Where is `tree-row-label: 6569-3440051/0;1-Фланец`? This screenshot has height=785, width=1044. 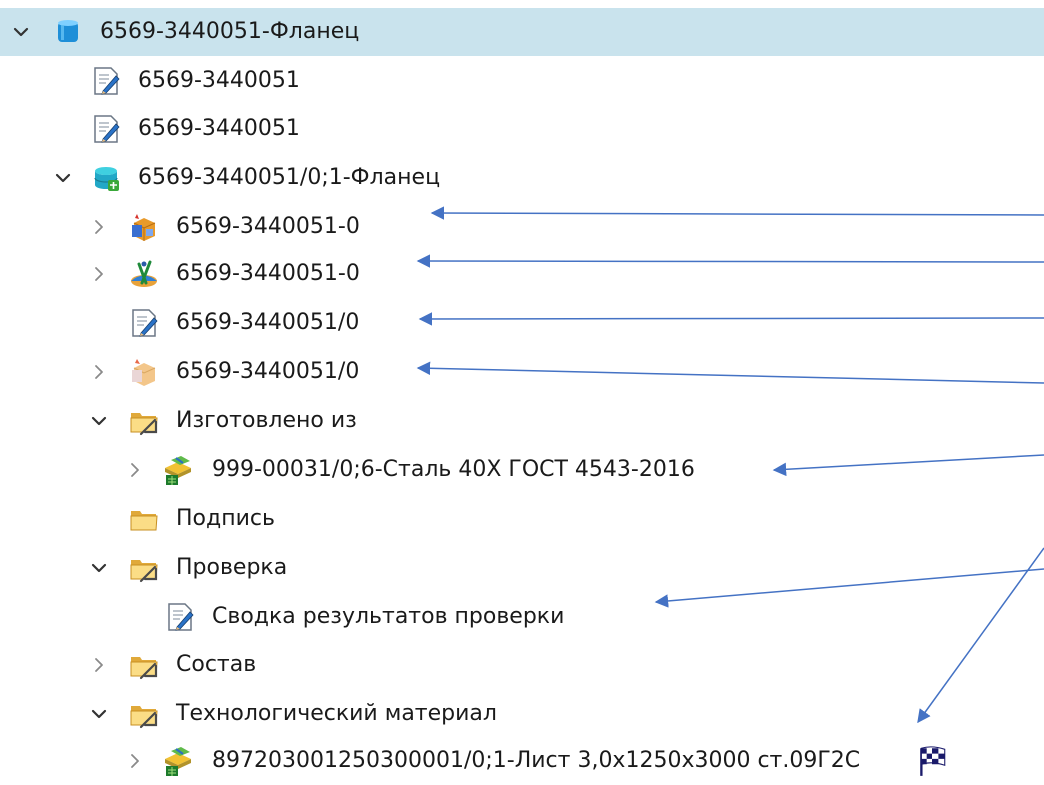
tree-row-label: 6569-3440051/0;1-Фланец is located at coordinates (289, 177).